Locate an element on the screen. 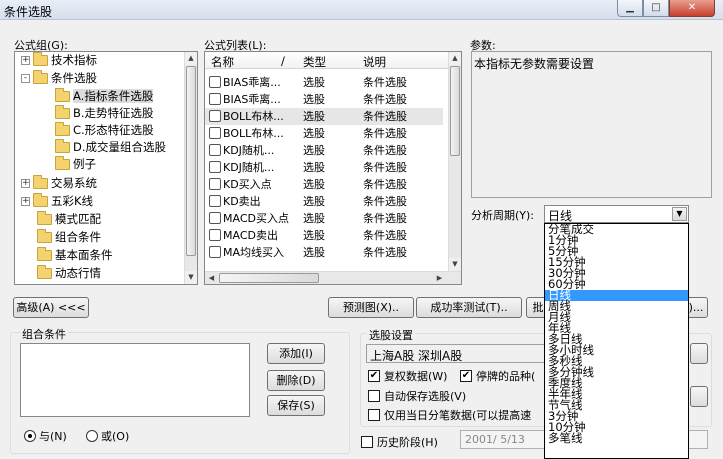  formula-name: KD买入点 is located at coordinates (247, 184).